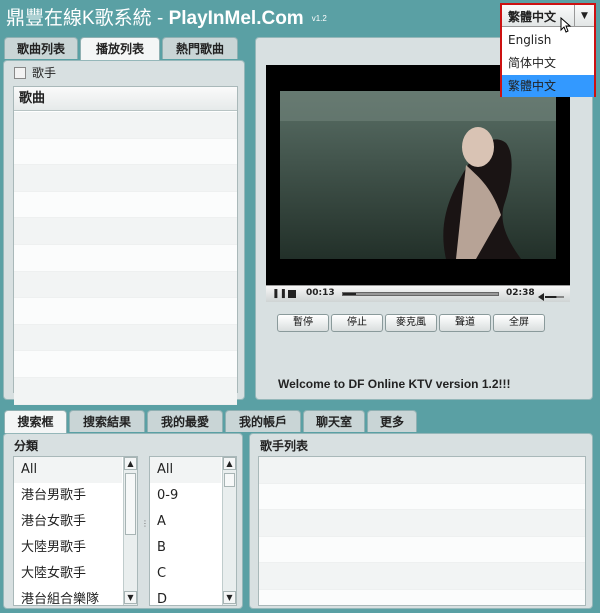  I want to click on stop-button: 停止, so click(357, 323).